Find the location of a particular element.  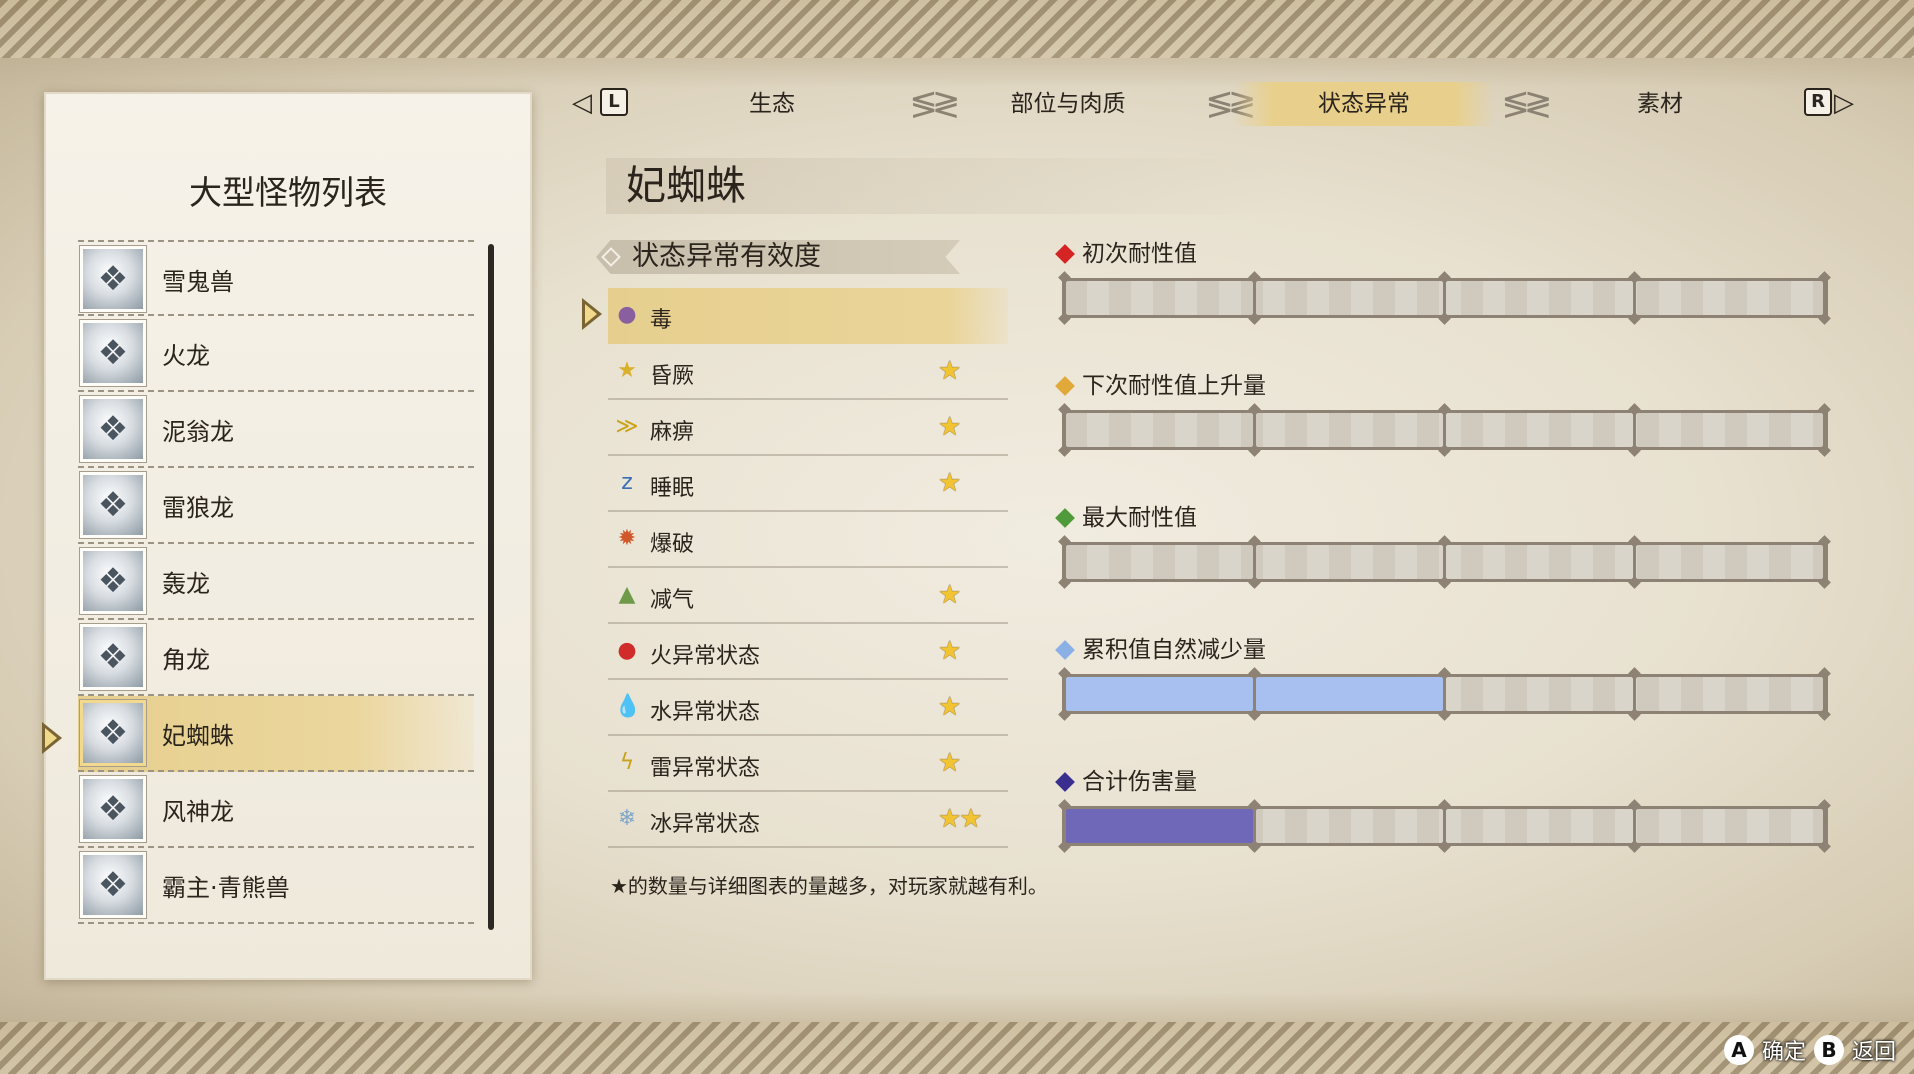

monster-title: 妃蜘蛛 is located at coordinates (946, 186).